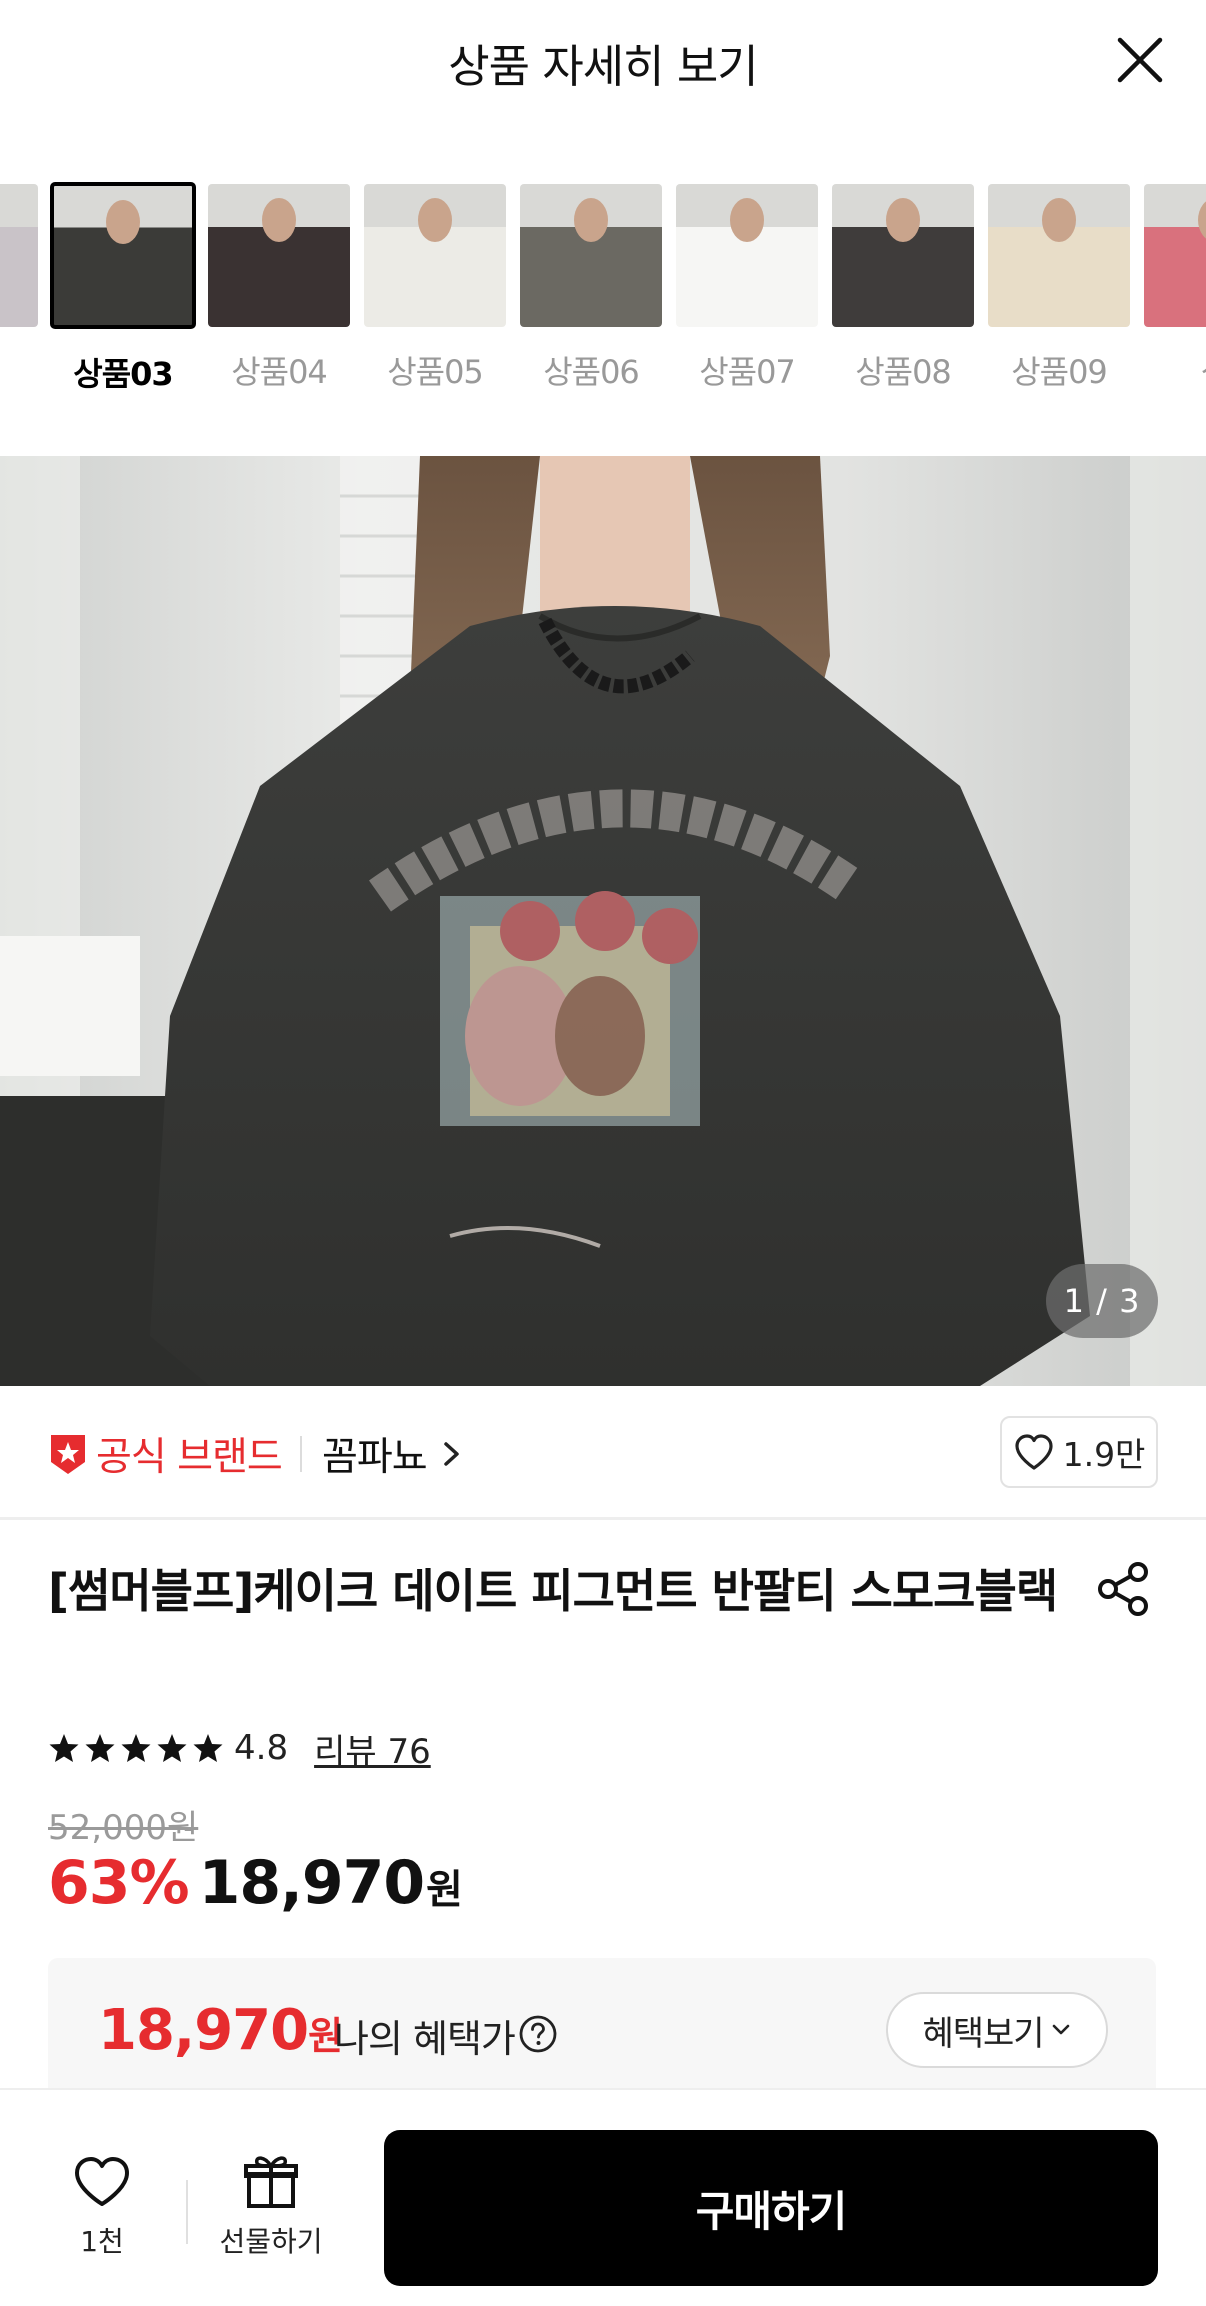 Image resolution: width=1206 pixels, height=2306 pixels. I want to click on rating-row: 4.8 리뷰 76, so click(239, 1748).